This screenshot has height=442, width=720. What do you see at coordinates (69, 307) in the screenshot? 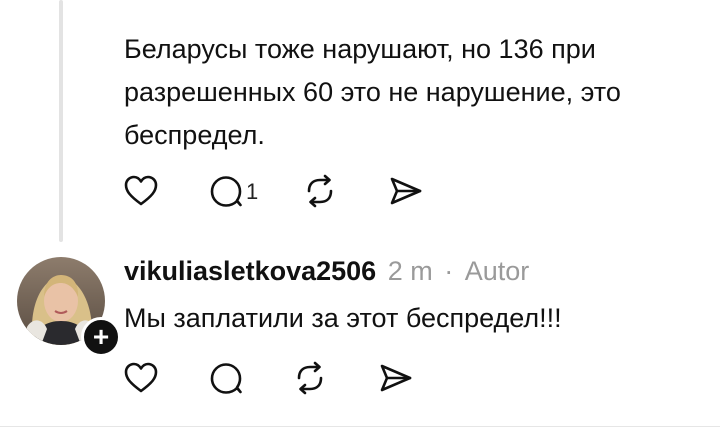
I see `reply-avatar-container: +` at bounding box center [69, 307].